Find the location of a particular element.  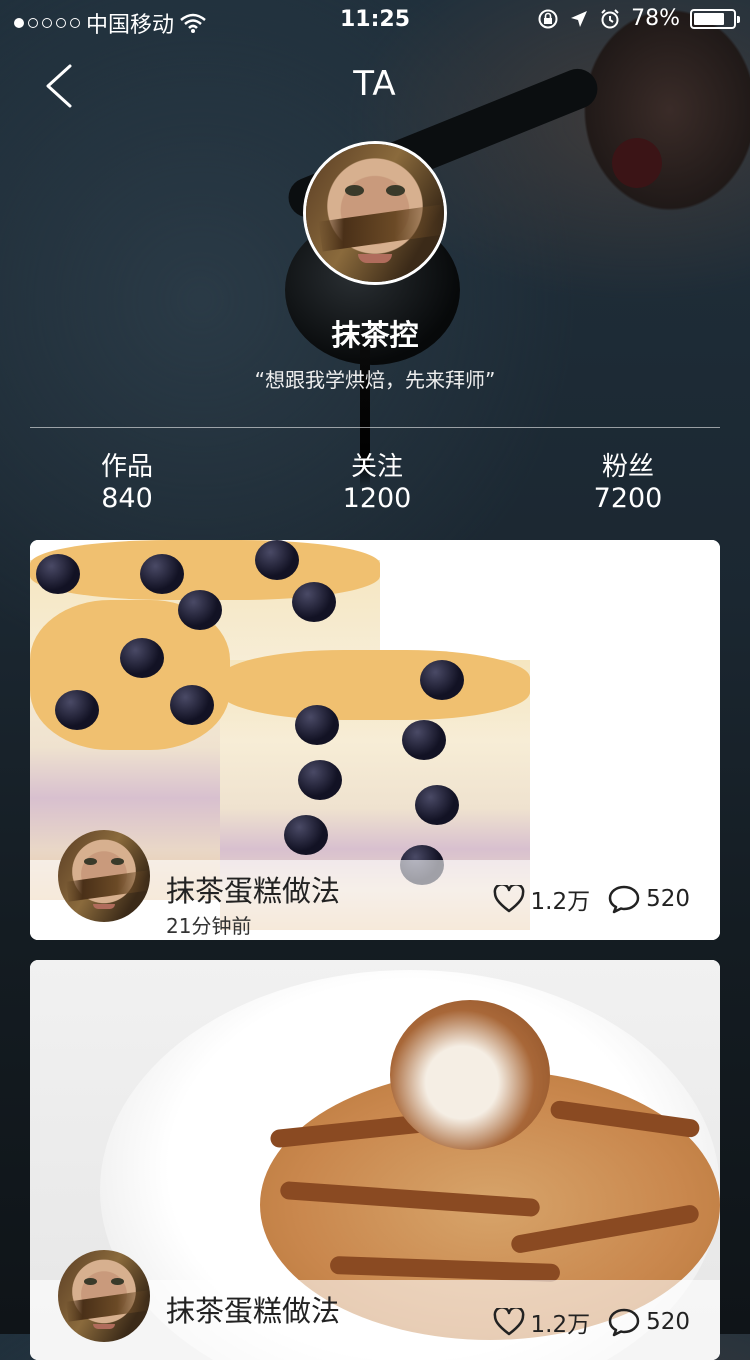

stat-value: 7200 is located at coordinates (628, 498).